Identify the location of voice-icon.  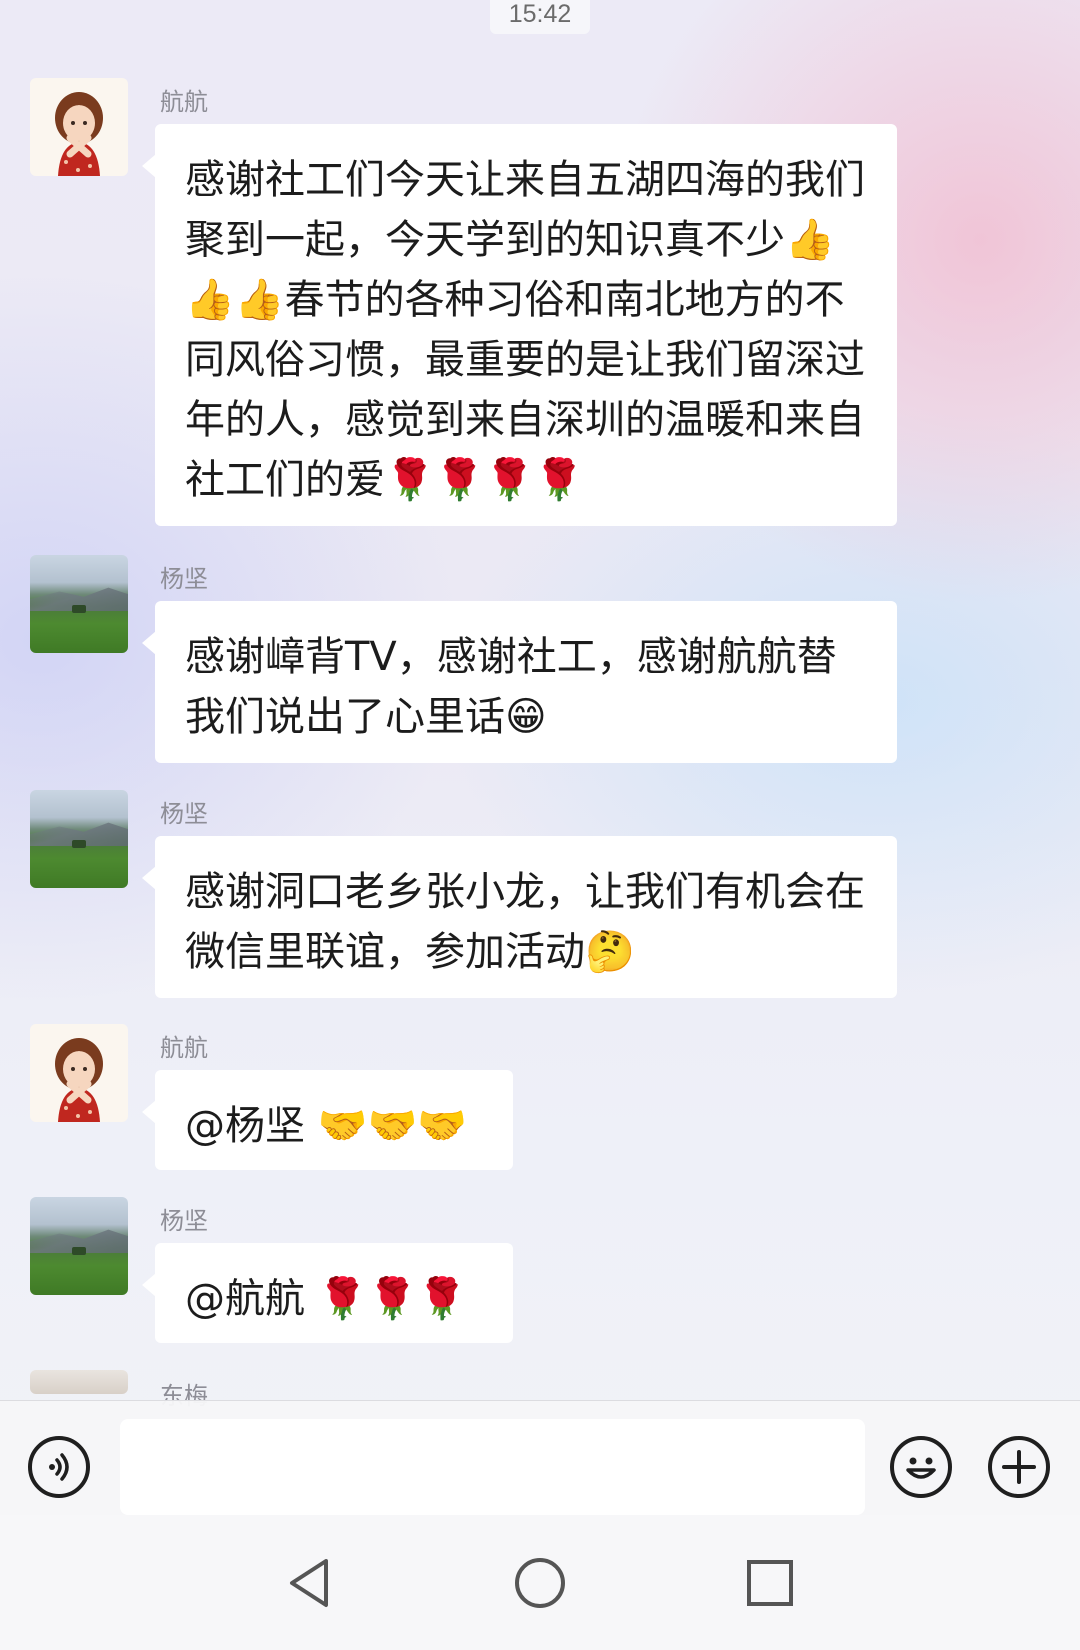
(59, 1467).